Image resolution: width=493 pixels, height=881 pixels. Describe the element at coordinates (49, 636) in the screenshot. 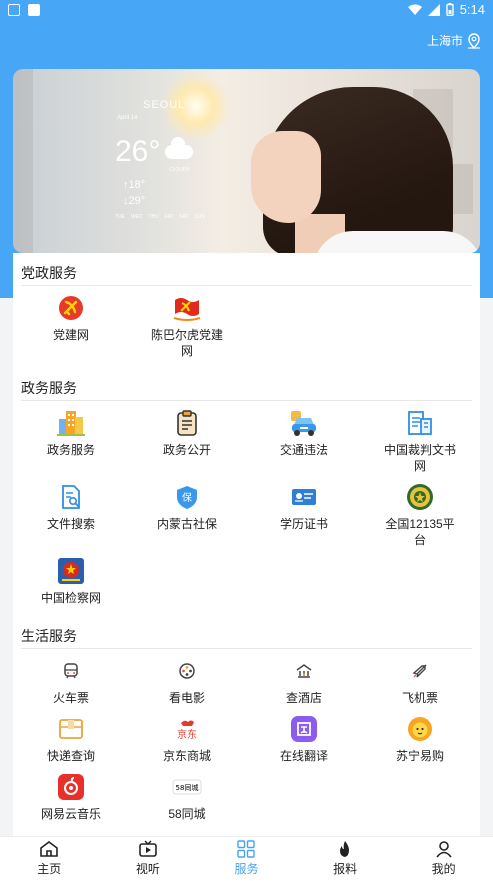

I see `section-title-life: 生活服务` at that location.